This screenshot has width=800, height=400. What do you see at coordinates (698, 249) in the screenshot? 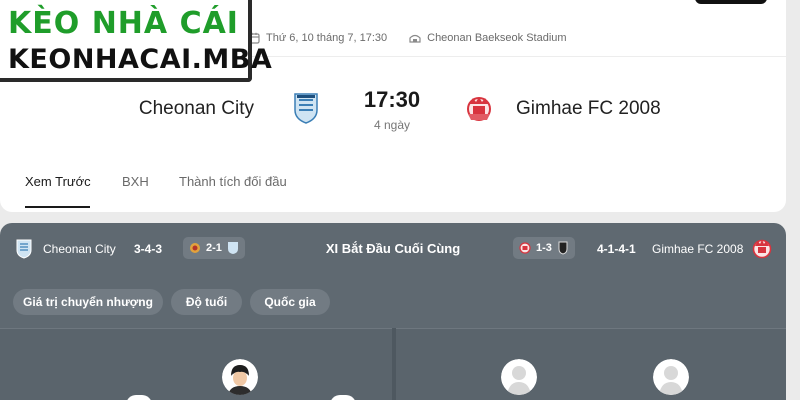
I see `lineup-away-name: Gimhae FC 2008` at bounding box center [698, 249].